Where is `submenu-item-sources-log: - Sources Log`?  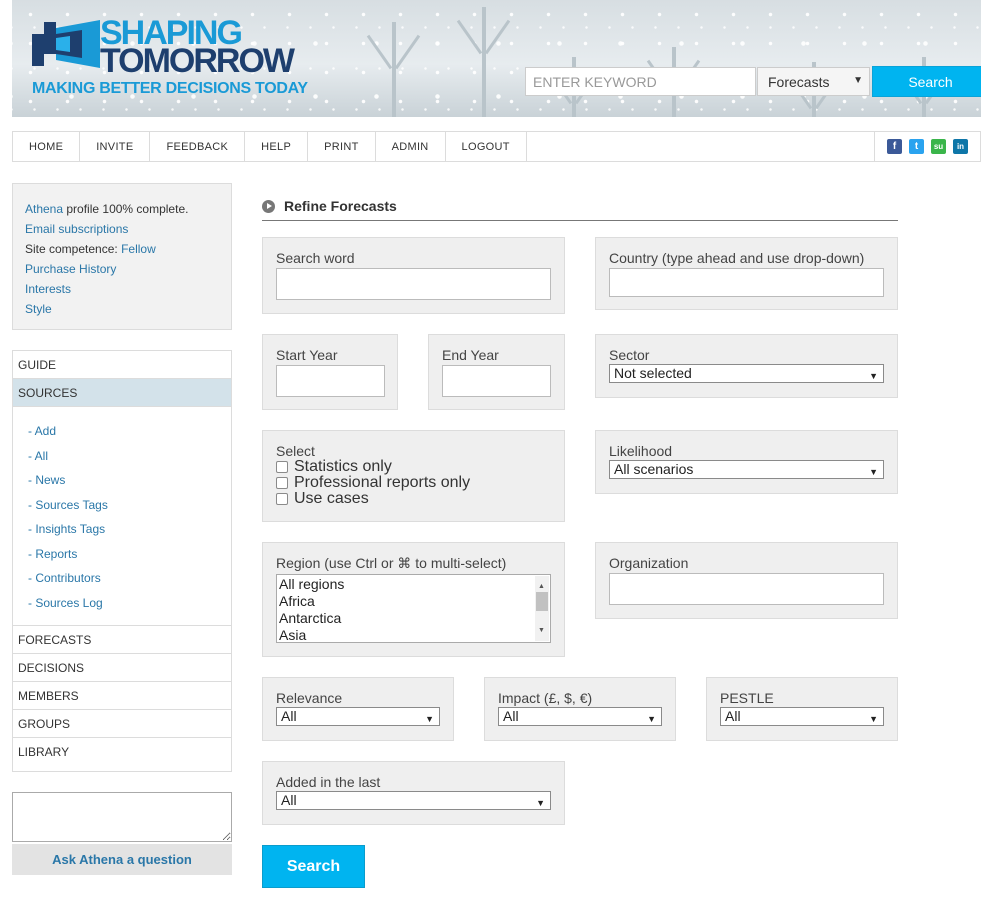
submenu-item-sources-log: - Sources Log is located at coordinates (129, 603).